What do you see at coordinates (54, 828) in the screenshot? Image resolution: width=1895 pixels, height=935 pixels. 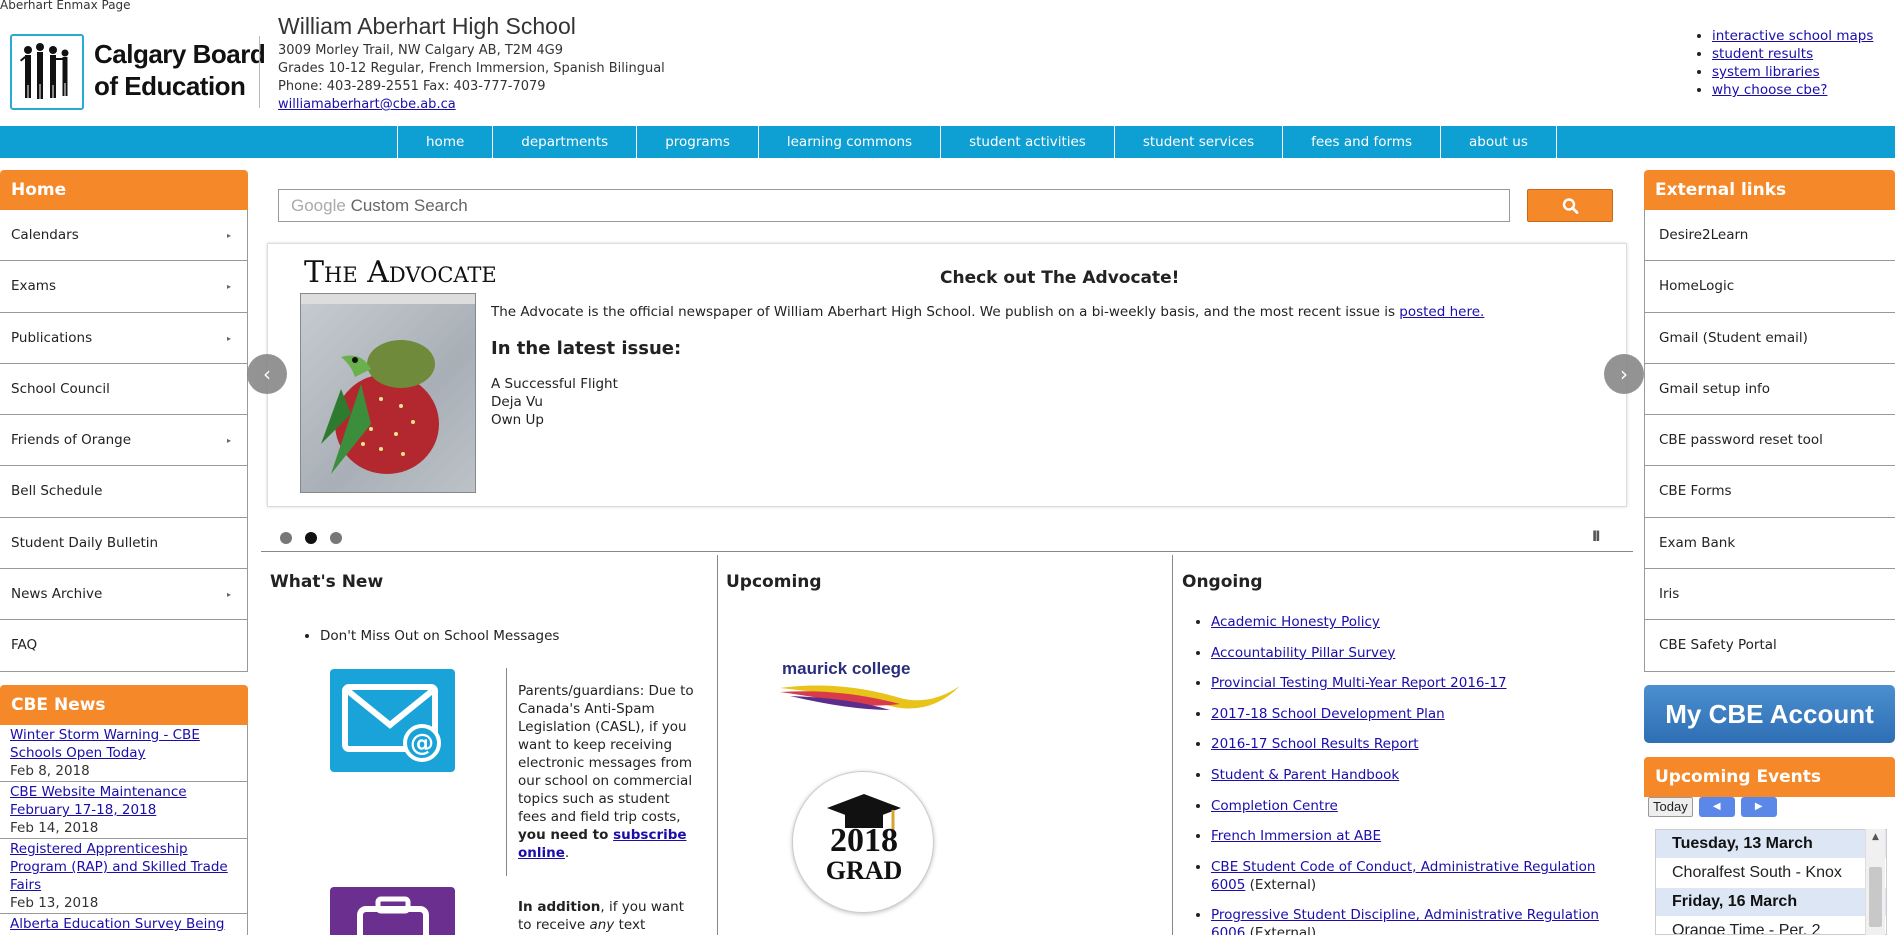 I see `news-date: Feb 14, 2018` at bounding box center [54, 828].